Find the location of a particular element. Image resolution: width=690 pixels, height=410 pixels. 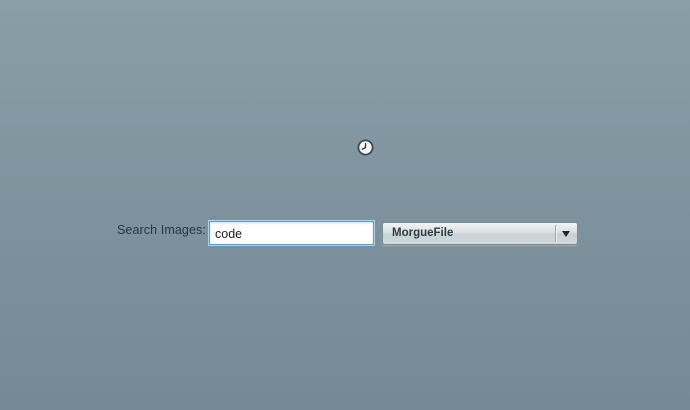

image-source-select: MorgueFile is located at coordinates (480, 233).